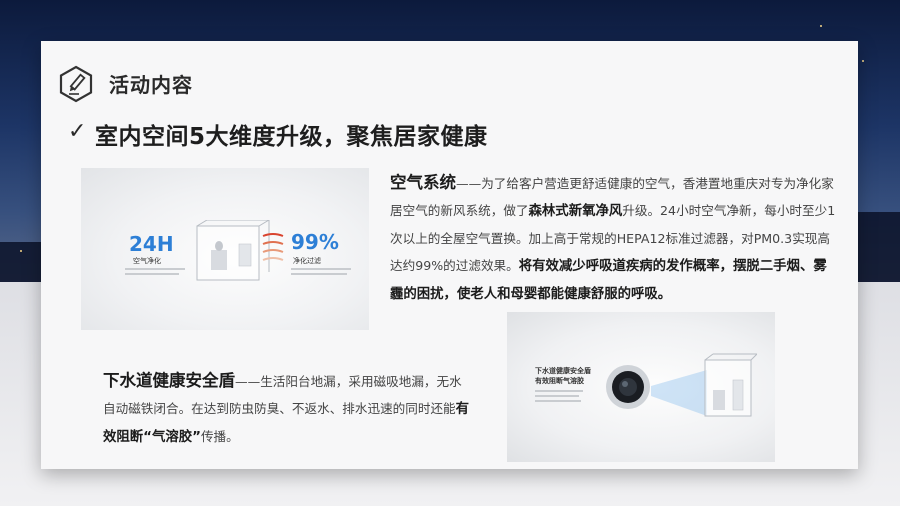 The image size is (900, 506). Describe the element at coordinates (147, 261) in the screenshot. I see `image1-label-left: 空气净化` at that location.